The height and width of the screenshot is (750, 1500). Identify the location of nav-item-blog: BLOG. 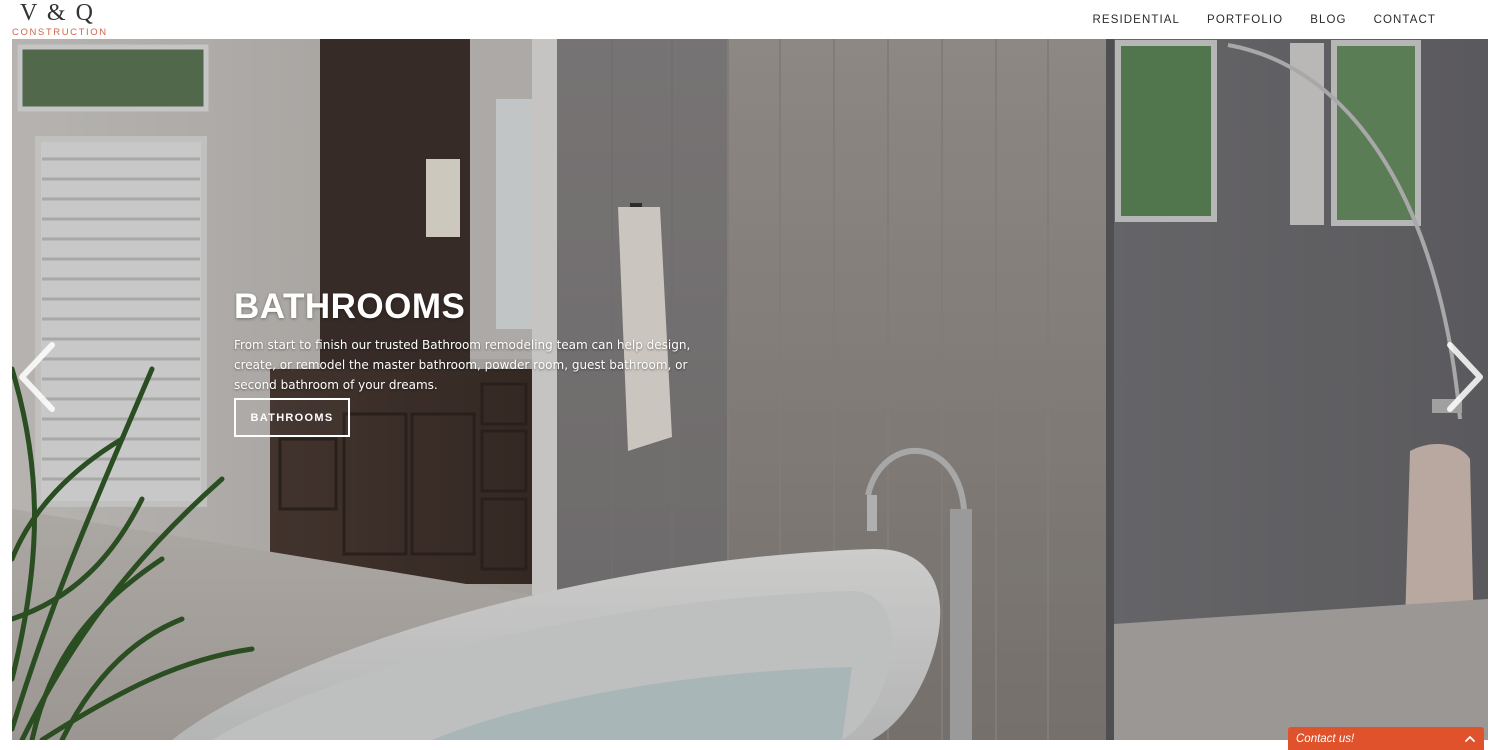
(1328, 20).